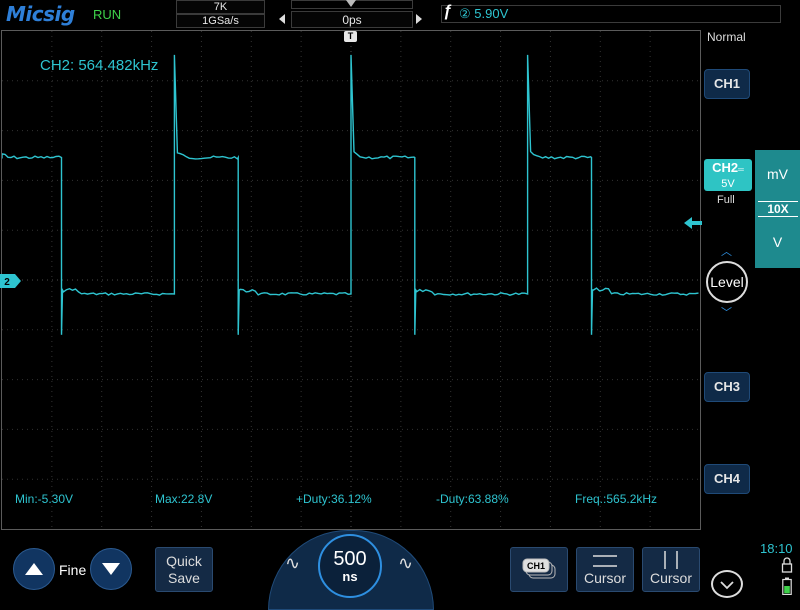 This screenshot has width=800, height=610. I want to click on ch2-label-text: CH2, so click(725, 167).